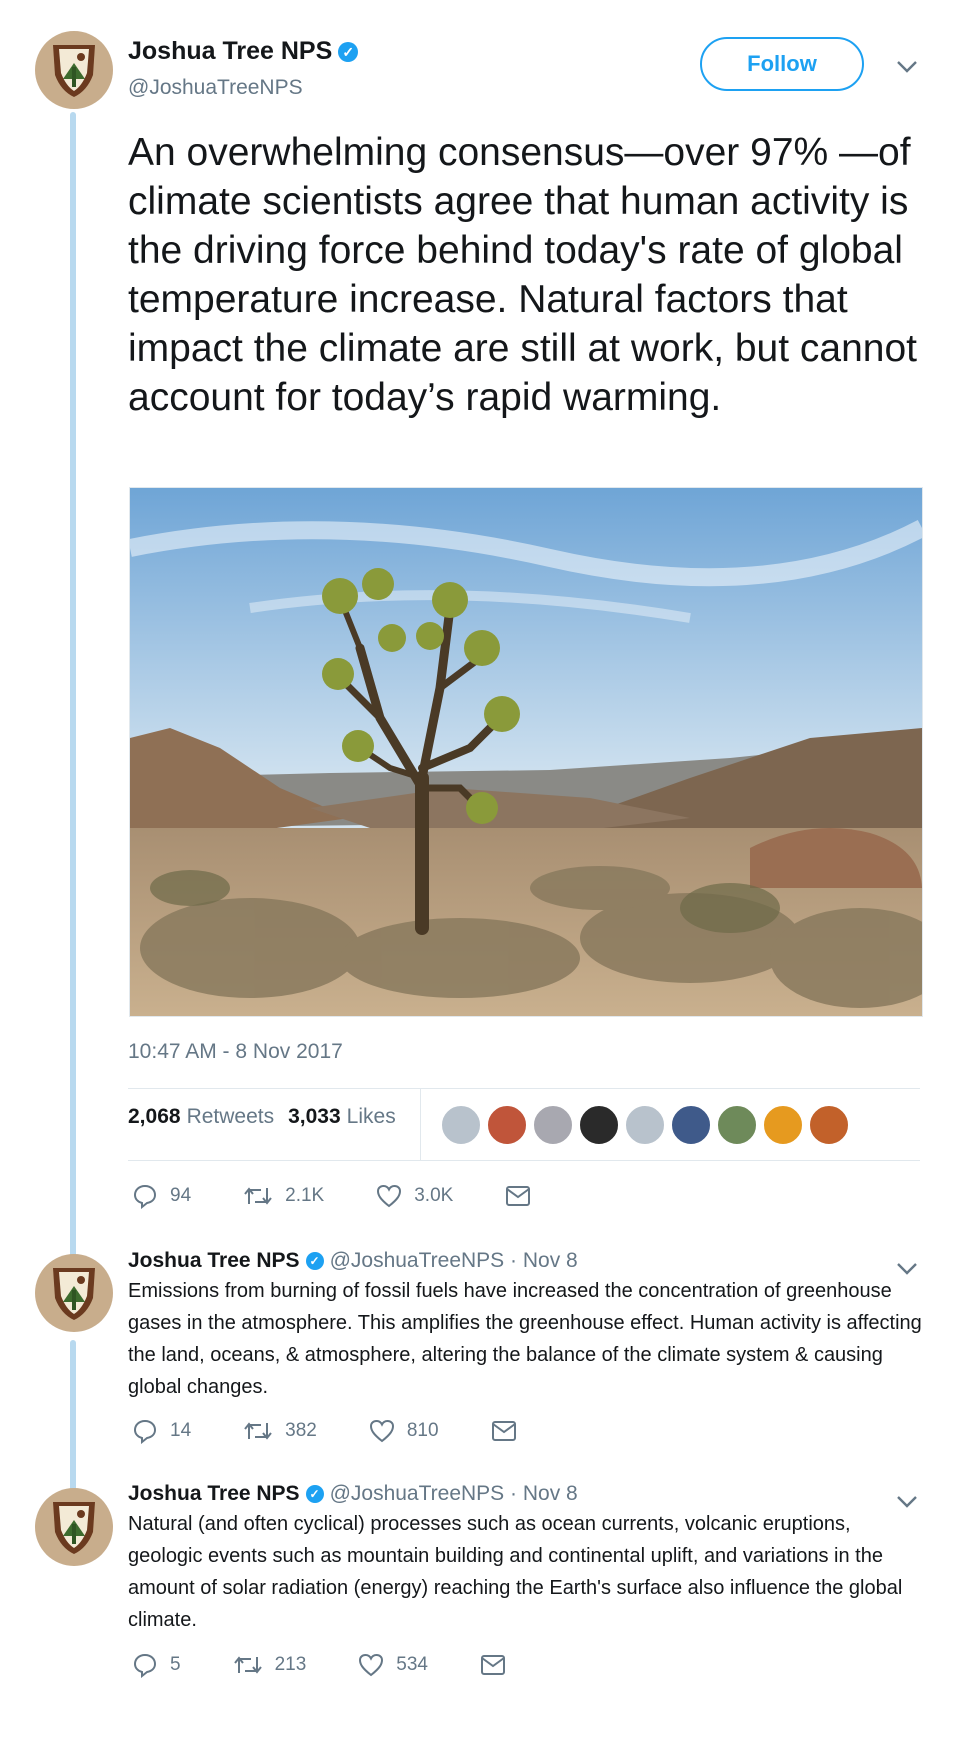 This screenshot has width=980, height=1753. I want to click on engagement-stats: 2,068 Retweets 3,033 Likes, so click(269, 1117).